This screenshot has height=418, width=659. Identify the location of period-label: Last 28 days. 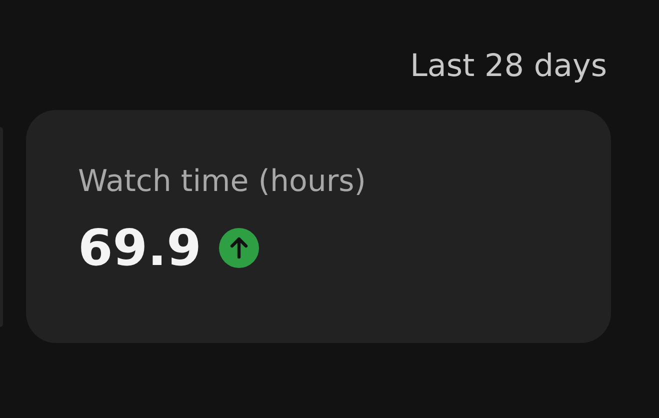
(508, 66).